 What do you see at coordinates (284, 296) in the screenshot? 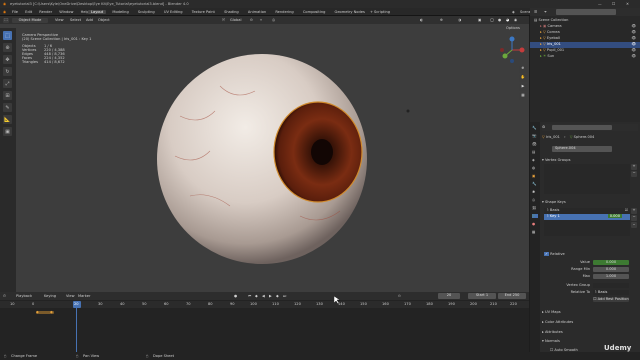
I see `jump-end-icon: ⏭` at bounding box center [284, 296].